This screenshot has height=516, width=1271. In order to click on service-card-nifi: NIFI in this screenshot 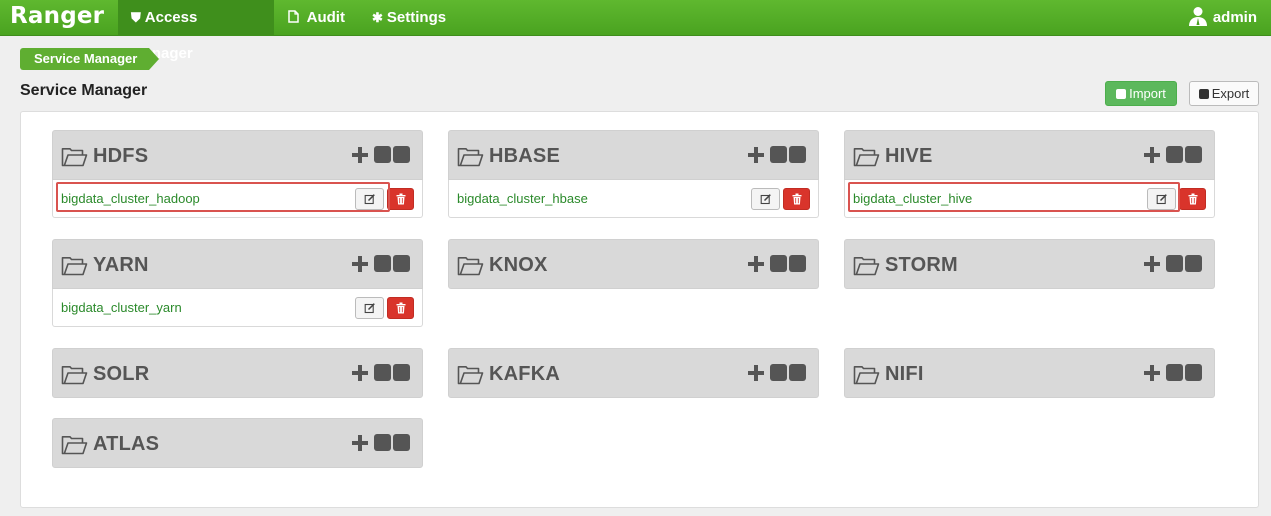, I will do `click(1029, 373)`.